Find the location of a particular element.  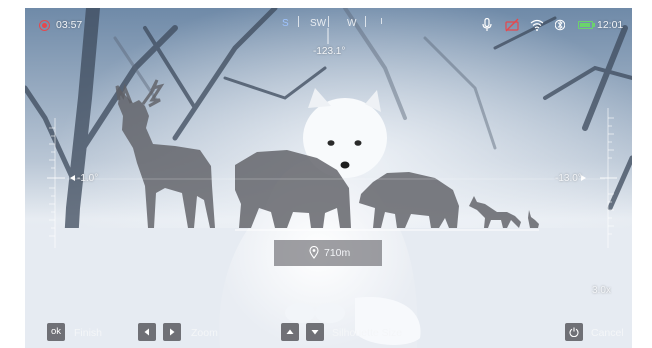

cancel-label: Cancel is located at coordinates (607, 333).